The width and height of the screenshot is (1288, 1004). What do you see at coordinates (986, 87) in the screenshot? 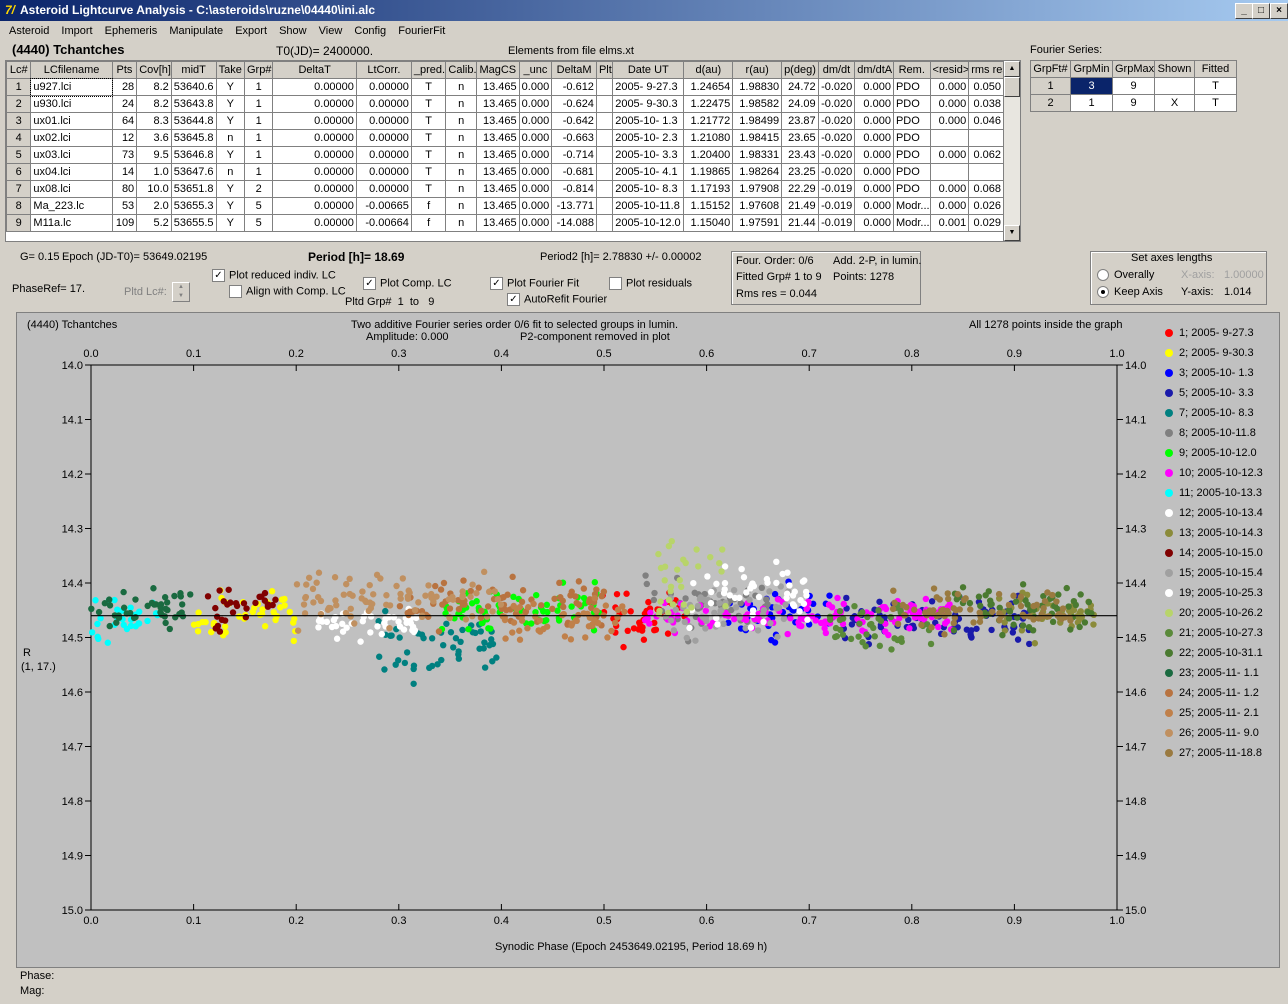
I see `lc-cell: 0.050` at bounding box center [986, 87].